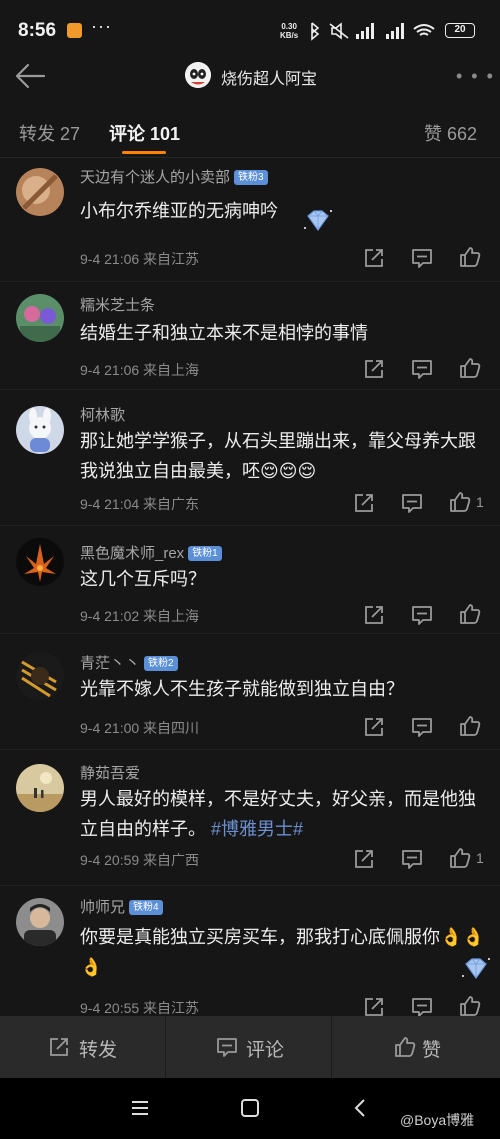 The width and height of the screenshot is (500, 1139). I want to click on comment-author: 糯米芝士条, so click(117, 304).